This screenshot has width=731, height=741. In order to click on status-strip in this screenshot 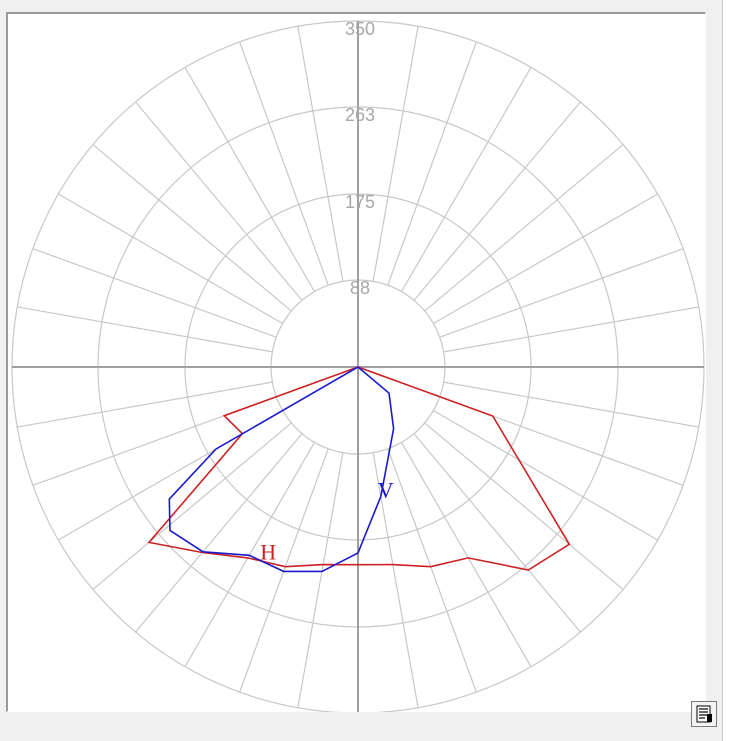, I will do `click(361, 726)`.